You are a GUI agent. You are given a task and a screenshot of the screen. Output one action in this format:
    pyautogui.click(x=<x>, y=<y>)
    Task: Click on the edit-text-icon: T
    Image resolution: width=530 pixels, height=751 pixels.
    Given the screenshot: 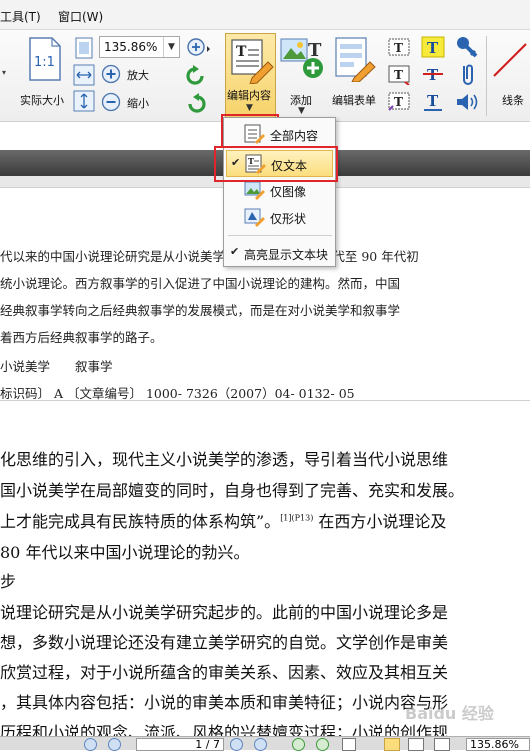 What is the action you would take?
    pyautogui.click(x=252, y=61)
    